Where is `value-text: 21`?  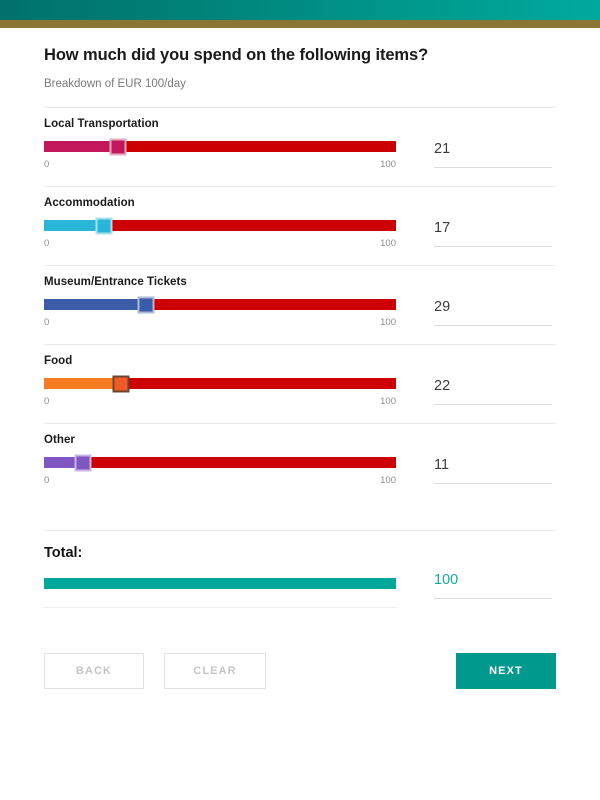
value-text: 21 is located at coordinates (442, 149).